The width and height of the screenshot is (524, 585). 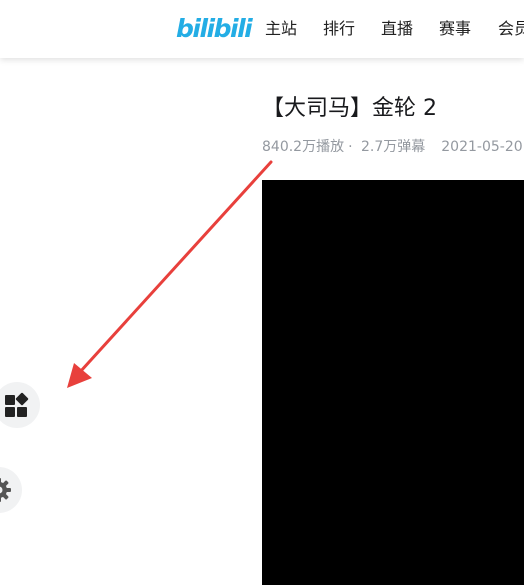 I want to click on nav-item-live: 直播, so click(x=397, y=29).